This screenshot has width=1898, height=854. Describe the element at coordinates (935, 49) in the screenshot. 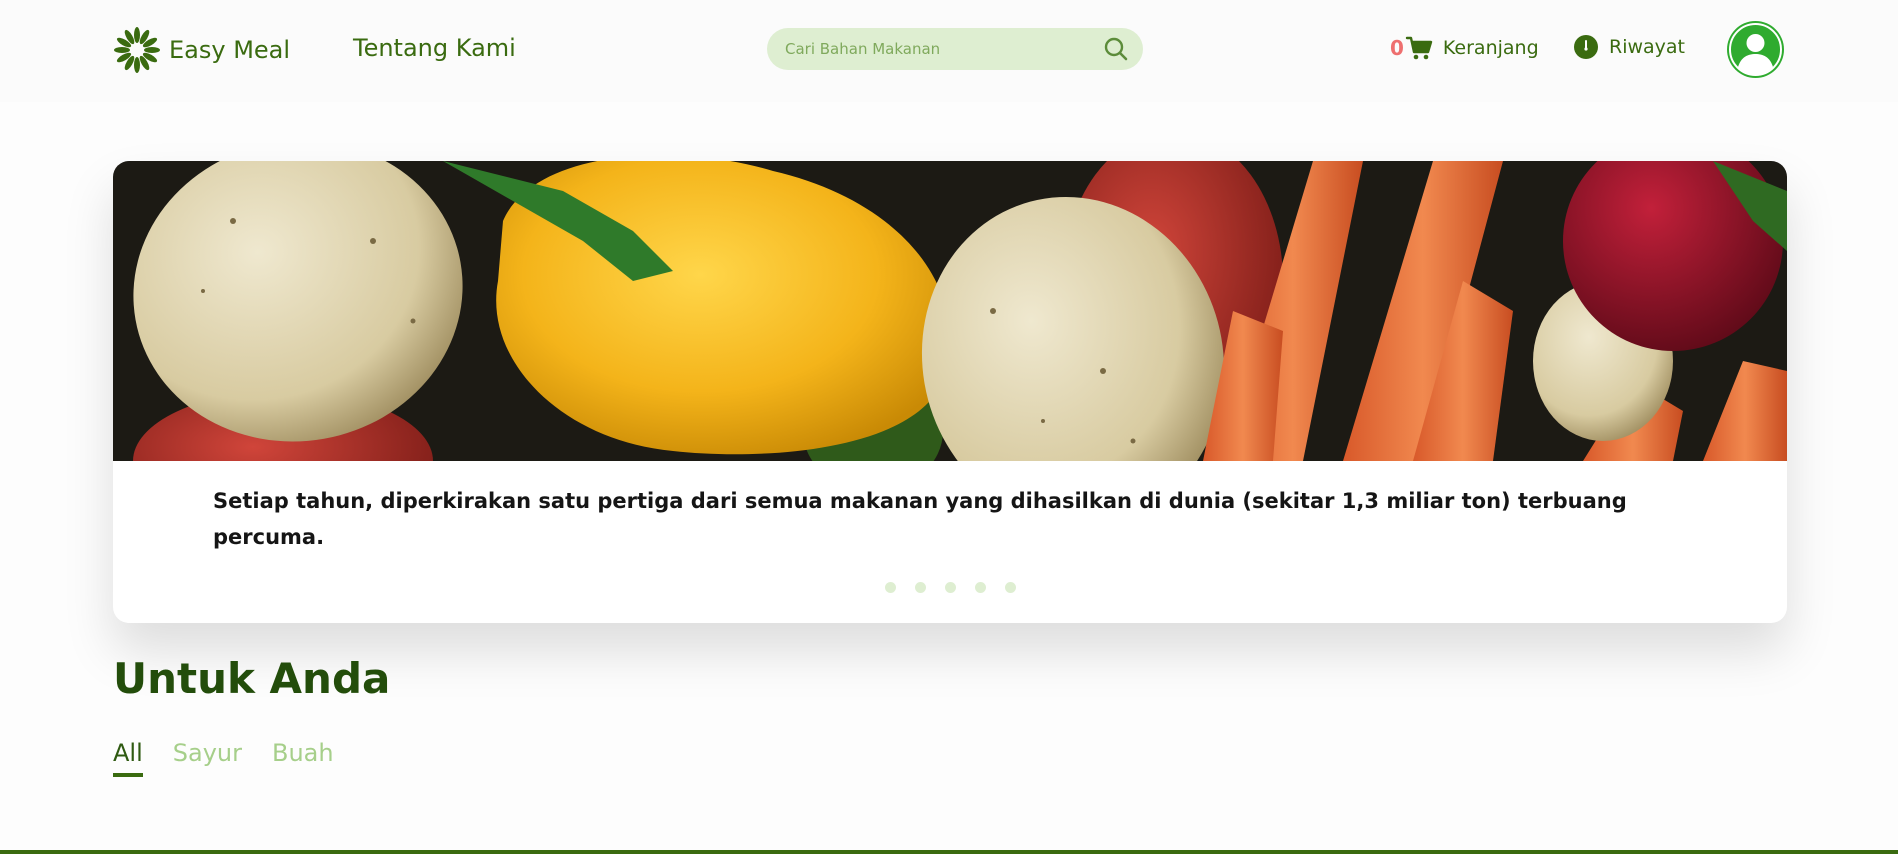

I see `search-input` at that location.